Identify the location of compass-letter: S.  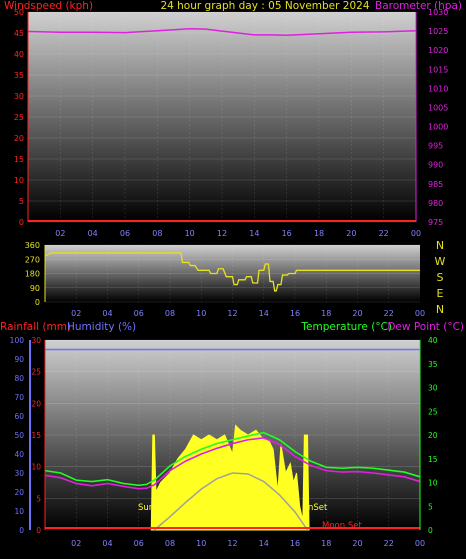
(440, 277).